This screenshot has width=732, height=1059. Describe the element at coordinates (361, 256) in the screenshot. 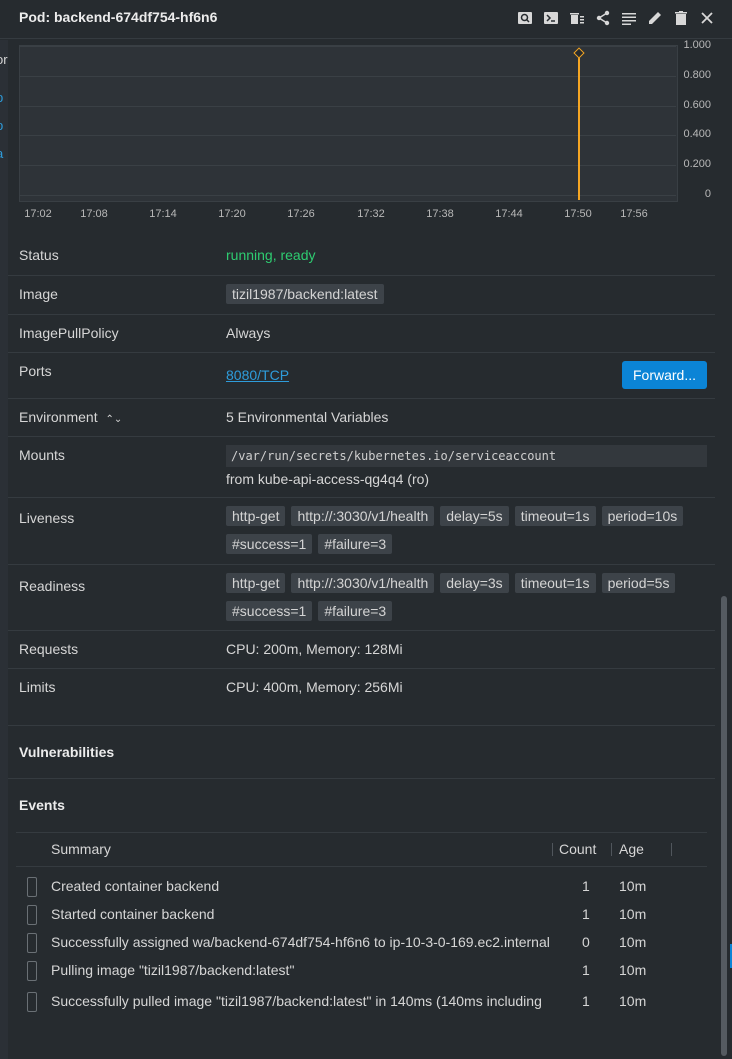

I see `status-row: Status running, ready` at that location.